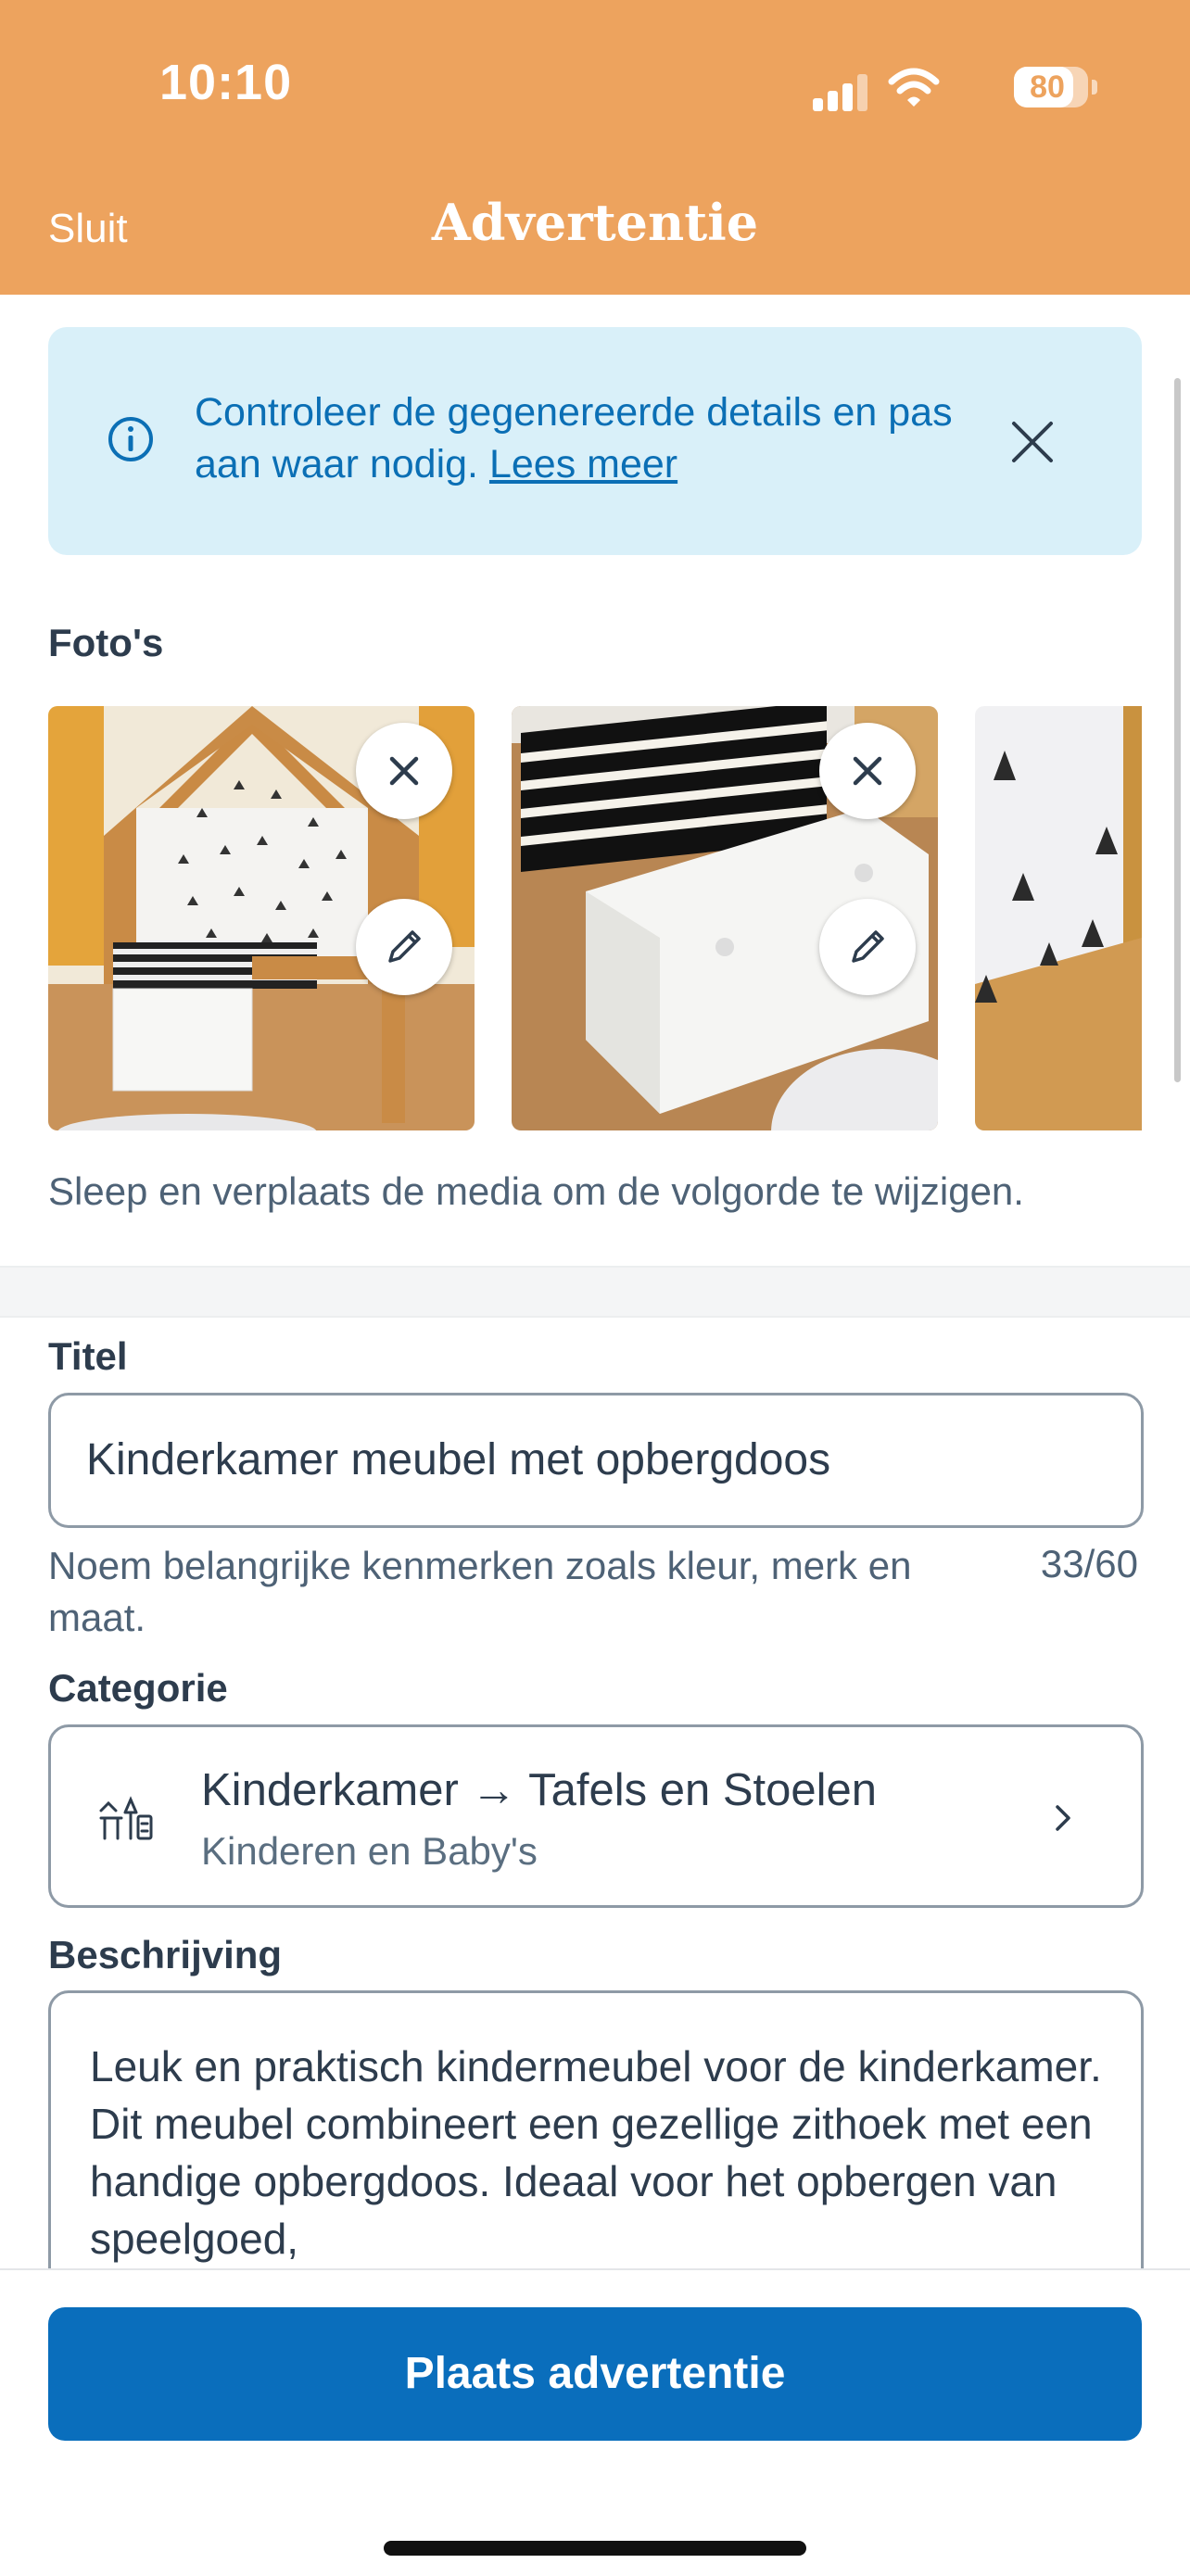  What do you see at coordinates (595, 1292) in the screenshot?
I see `section-divider` at bounding box center [595, 1292].